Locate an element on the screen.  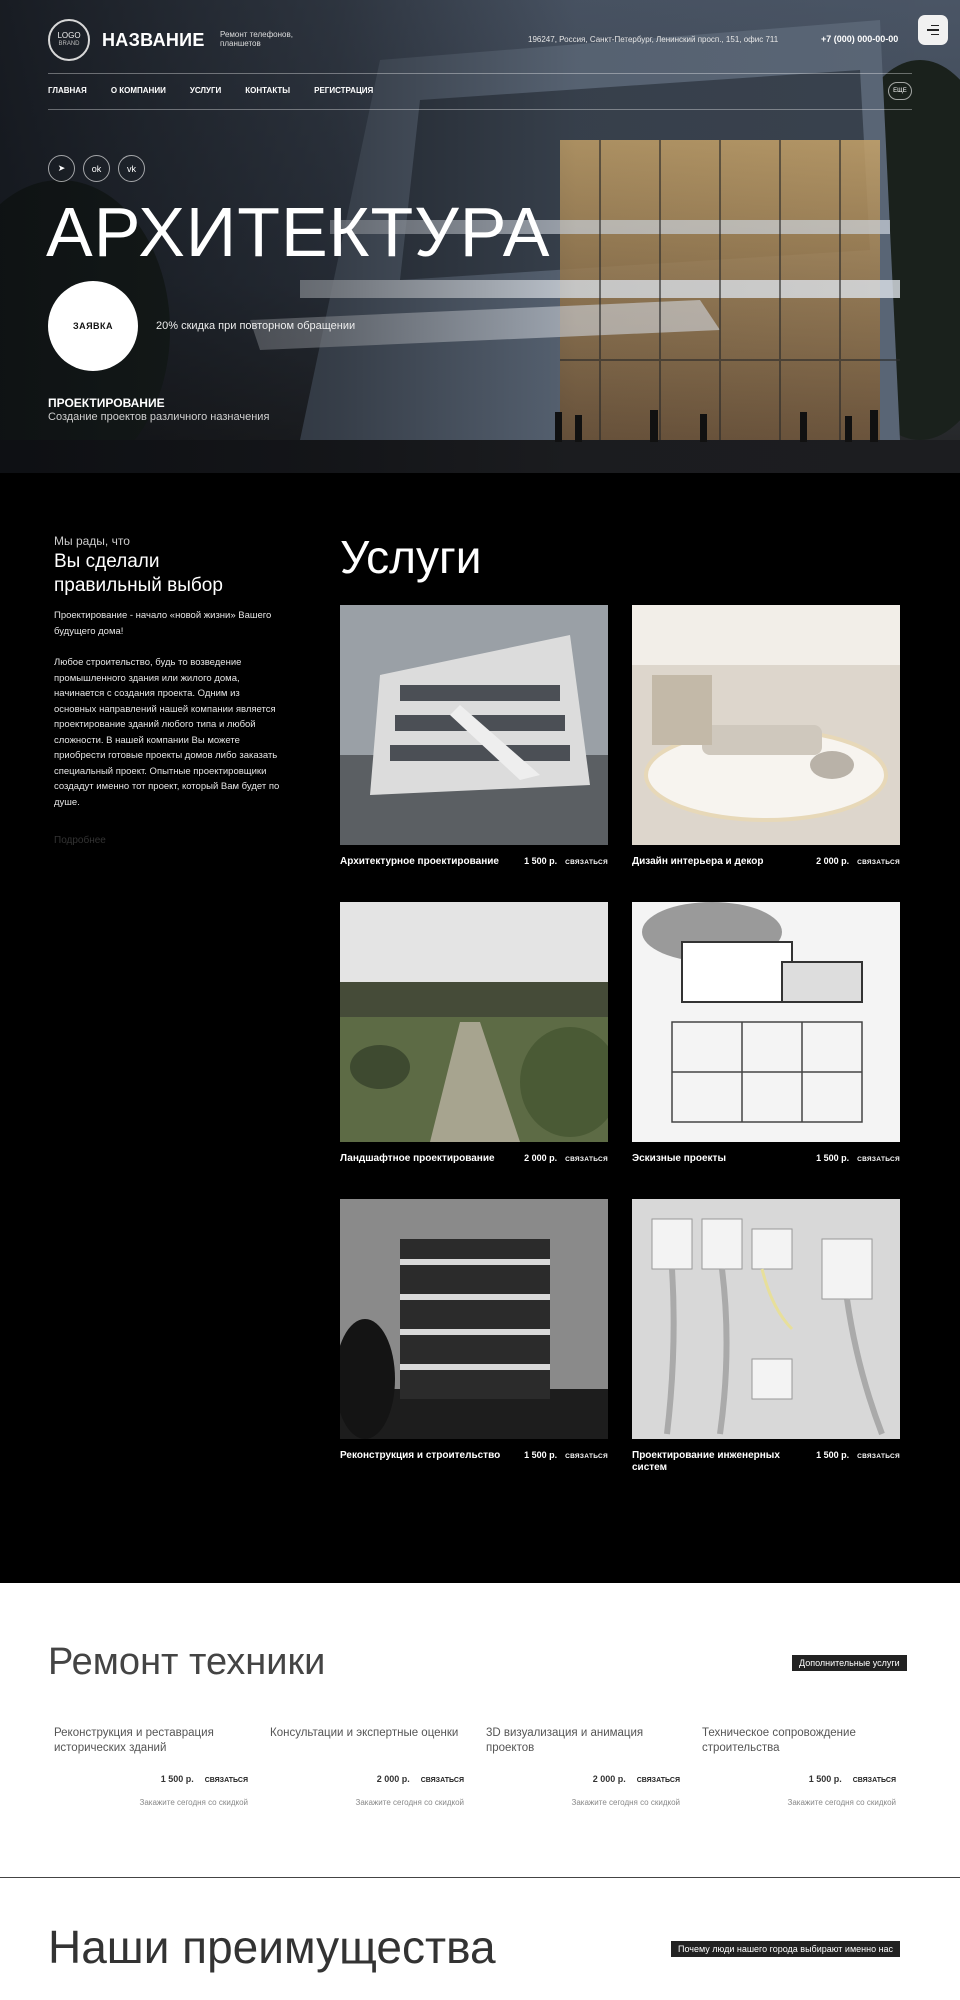
header-divider is located at coordinates (480, 73).